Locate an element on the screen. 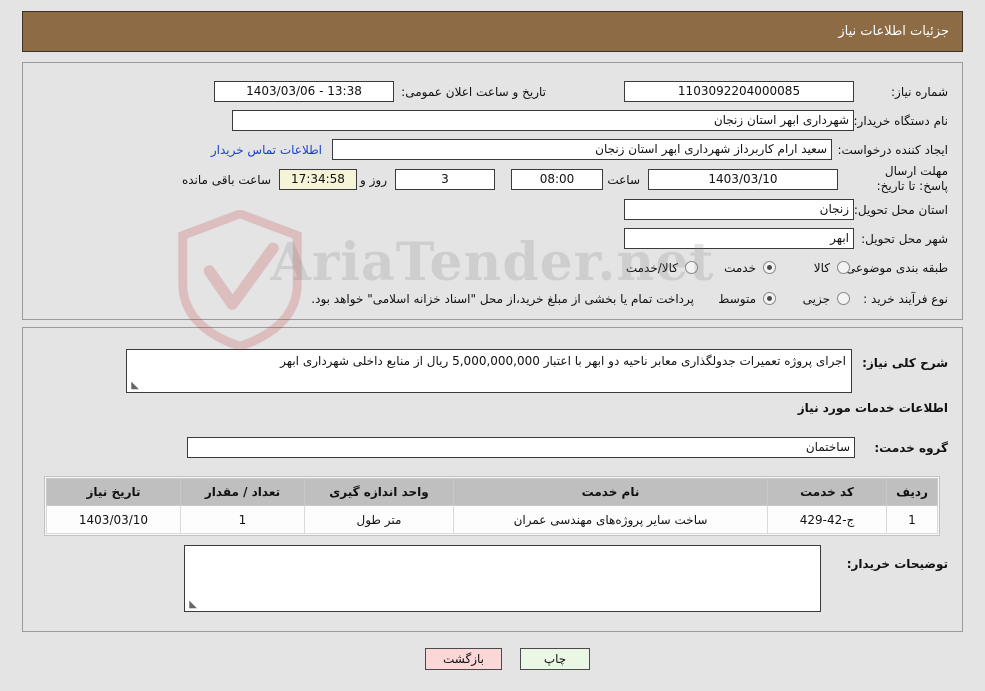 The height and width of the screenshot is (691, 985). col-date: تاریخ نیاز is located at coordinates (113, 492).